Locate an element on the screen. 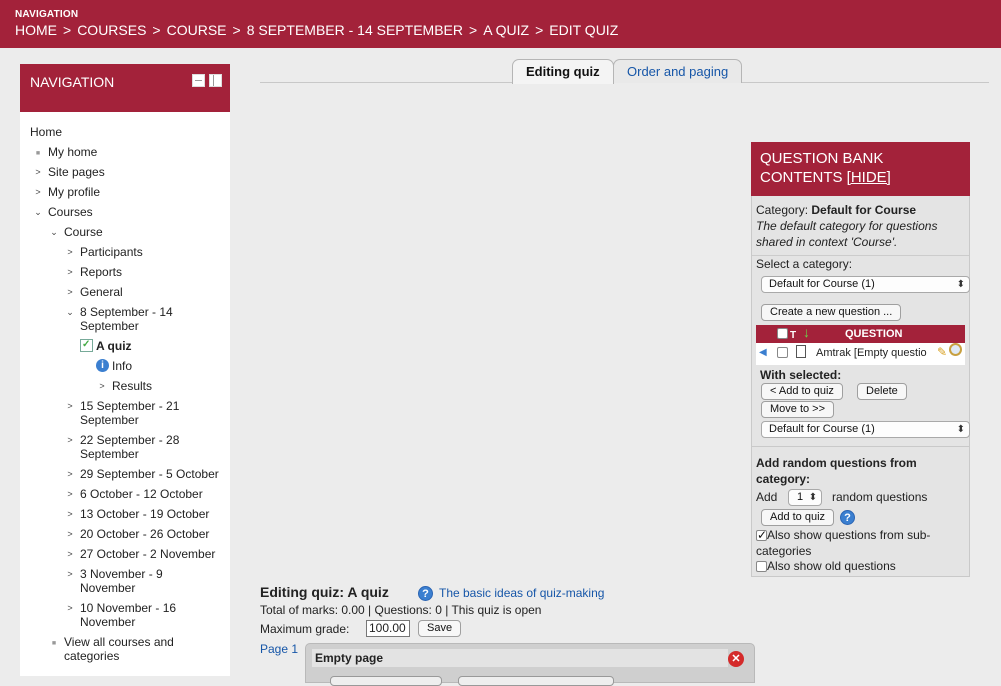 The width and height of the screenshot is (1001, 686). breadcrumb-week: 8 SEPTEMBER - 14 SEPTEMBER is located at coordinates (355, 30).